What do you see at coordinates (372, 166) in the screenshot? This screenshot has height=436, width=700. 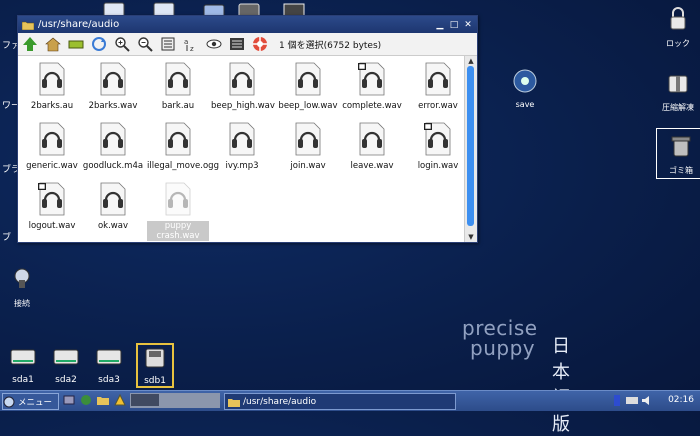 I see `file-name: leave.wav` at bounding box center [372, 166].